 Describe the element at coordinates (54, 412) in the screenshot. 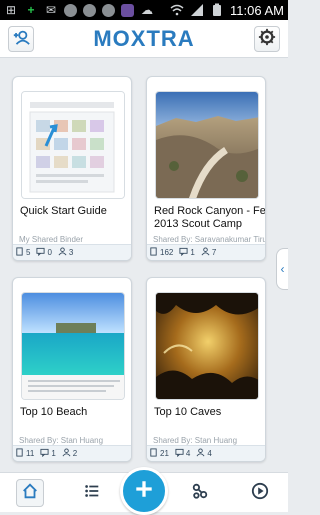

I see `binder-title: Top 10 Beach` at that location.